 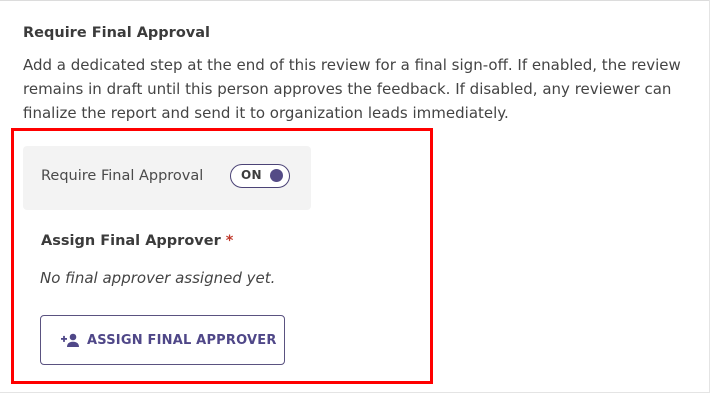 I want to click on require-approval-panel: Require Final Approval ON, so click(x=167, y=178).